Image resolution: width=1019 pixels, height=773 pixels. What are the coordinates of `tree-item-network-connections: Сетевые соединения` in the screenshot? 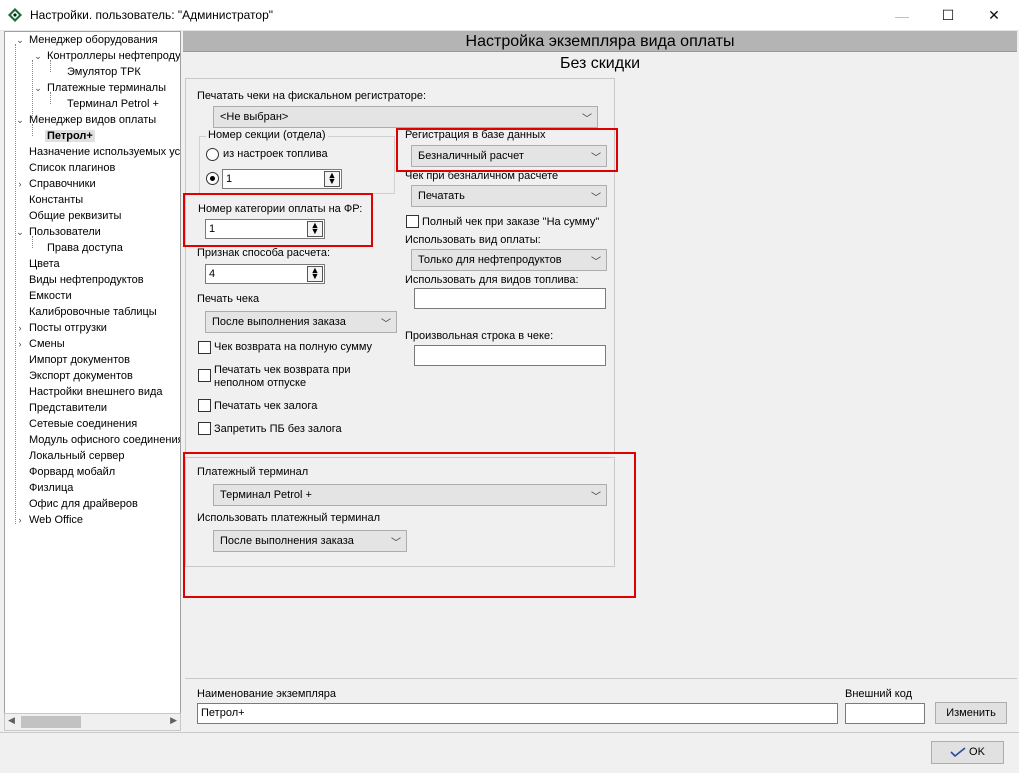 It's located at (83, 424).